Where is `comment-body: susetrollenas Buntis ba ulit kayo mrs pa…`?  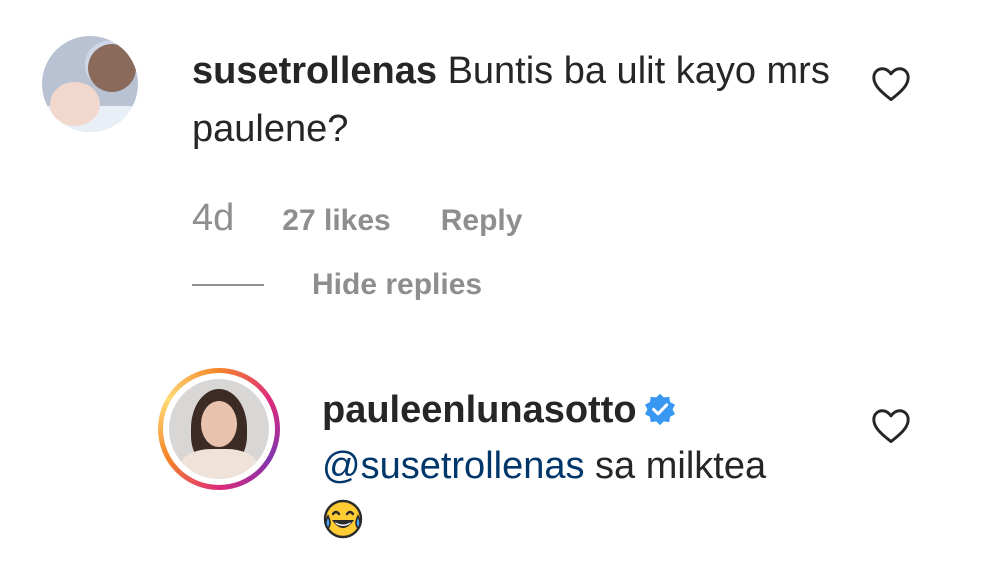 comment-body: susetrollenas Buntis ba ulit kayo mrs pa… is located at coordinates (512, 100).